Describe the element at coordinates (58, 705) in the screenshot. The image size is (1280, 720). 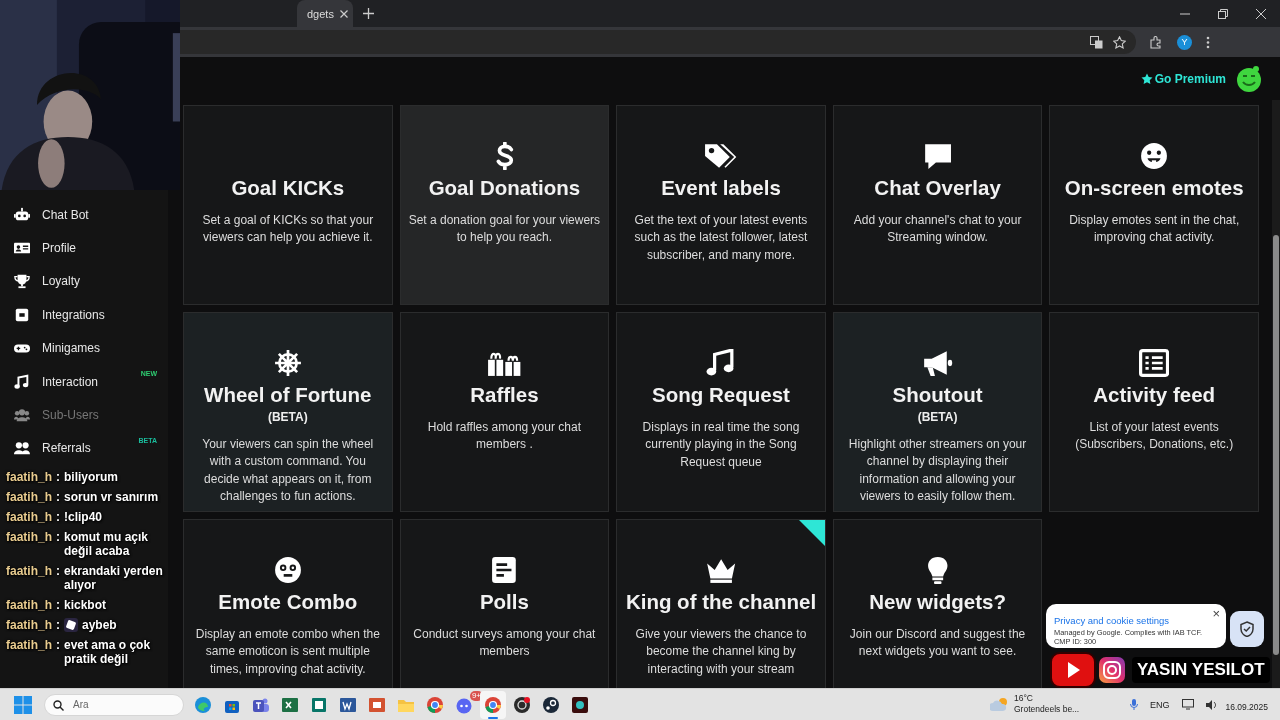
I see `search-icon` at that location.